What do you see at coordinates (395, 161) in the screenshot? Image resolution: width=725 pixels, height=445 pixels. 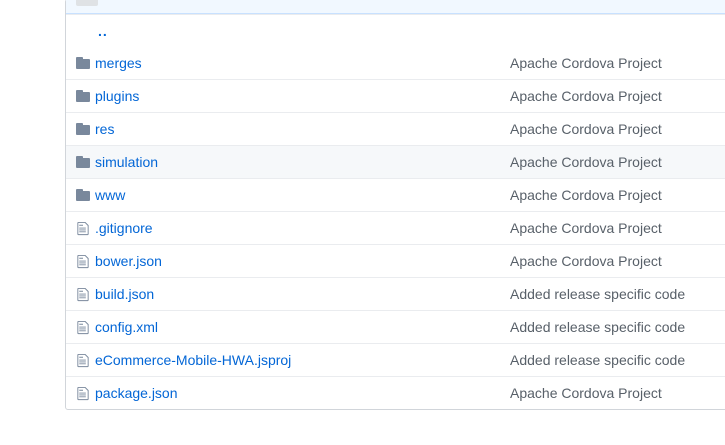 I see `table-row: simulation Apache Cordova Project` at bounding box center [395, 161].